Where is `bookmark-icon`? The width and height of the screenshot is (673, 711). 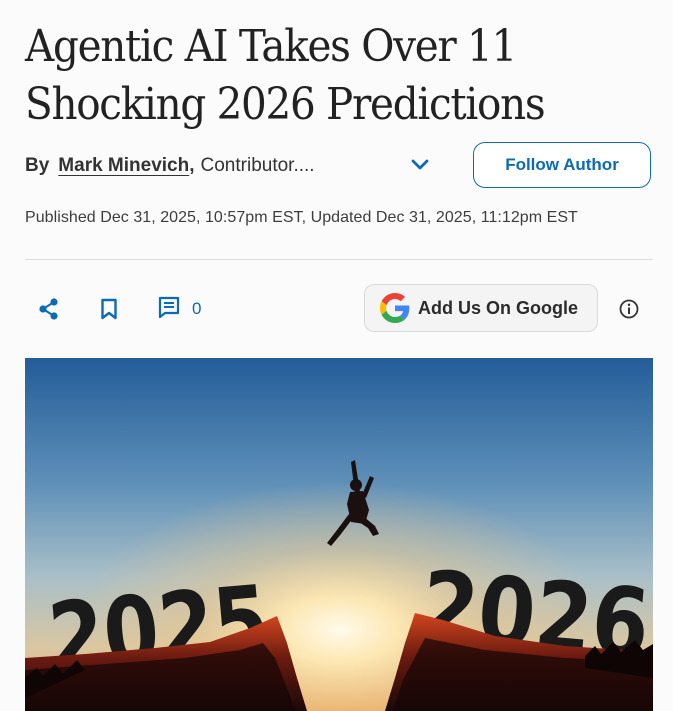 bookmark-icon is located at coordinates (109, 309).